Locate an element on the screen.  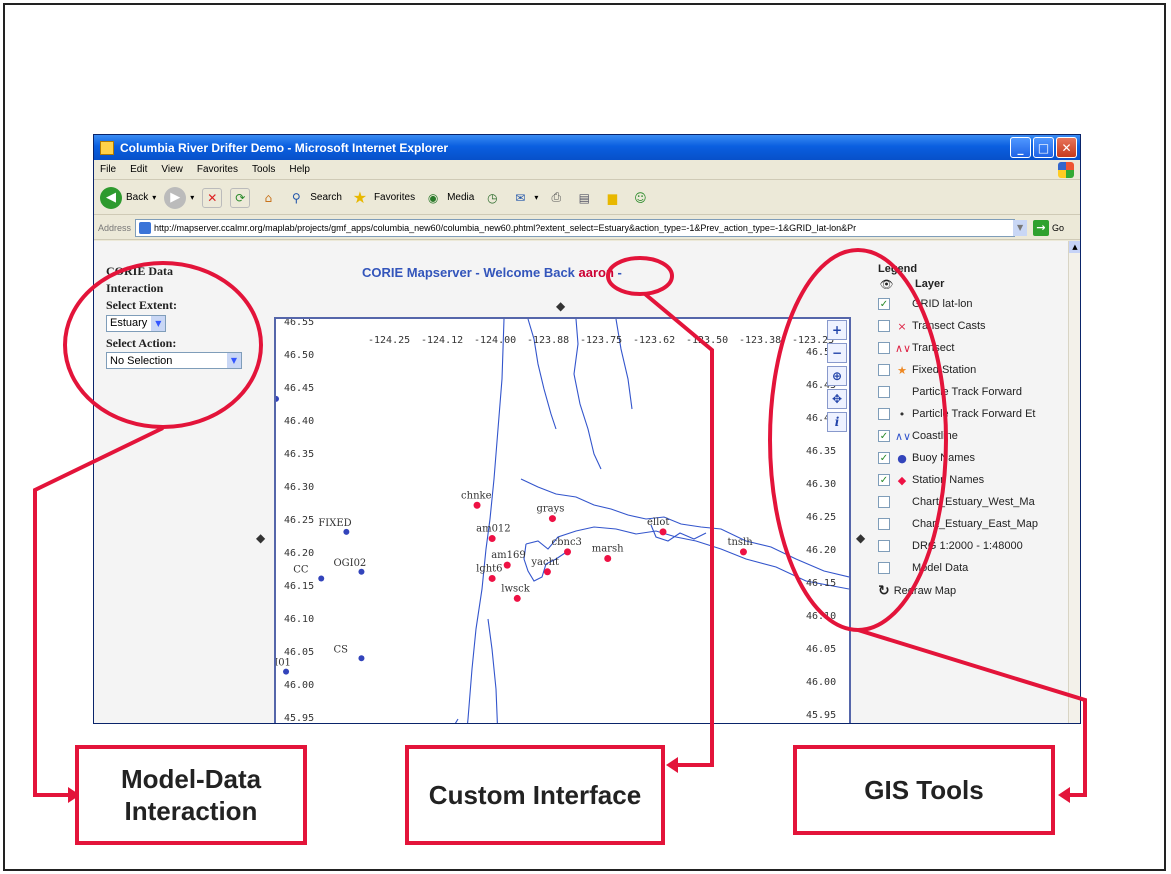
go-button: → Go is located at coordinates (1048, 227).